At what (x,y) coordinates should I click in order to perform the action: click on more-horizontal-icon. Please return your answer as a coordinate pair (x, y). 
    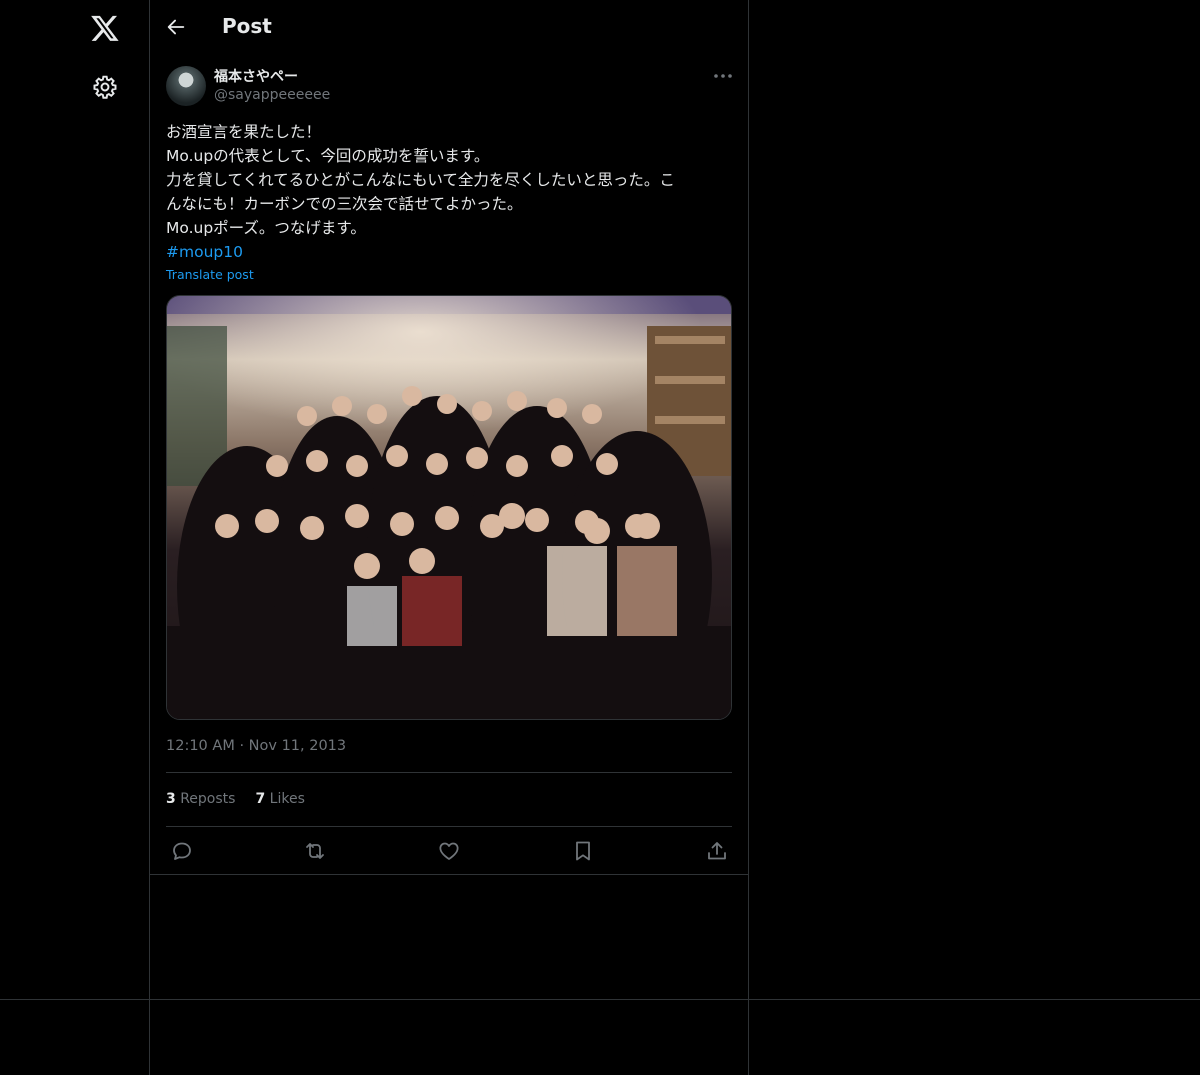
    Looking at the image, I should click on (723, 76).